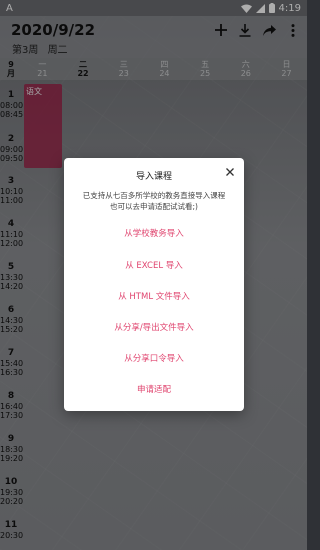  Describe the element at coordinates (154, 206) in the screenshot. I see `description-line: 也可以去申请适配试试看;)` at that location.